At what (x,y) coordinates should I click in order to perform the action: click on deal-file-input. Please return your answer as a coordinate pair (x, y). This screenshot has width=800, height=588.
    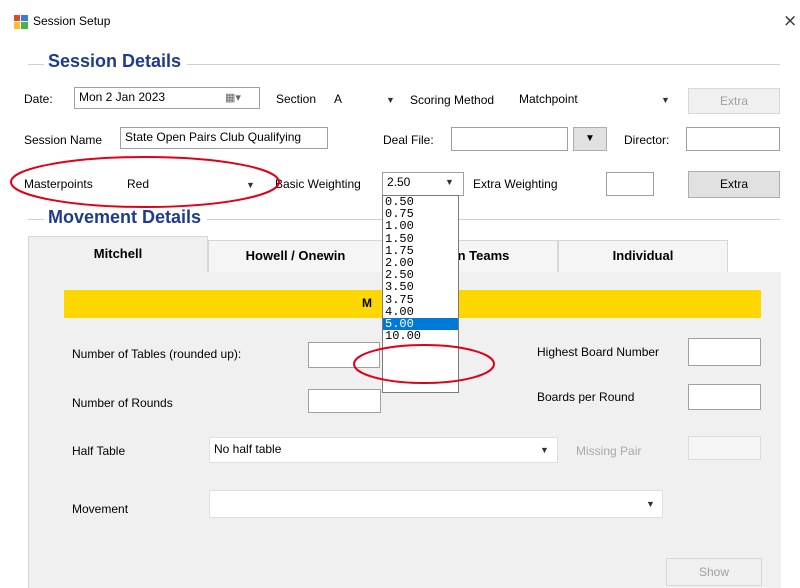
    Looking at the image, I should click on (509, 139).